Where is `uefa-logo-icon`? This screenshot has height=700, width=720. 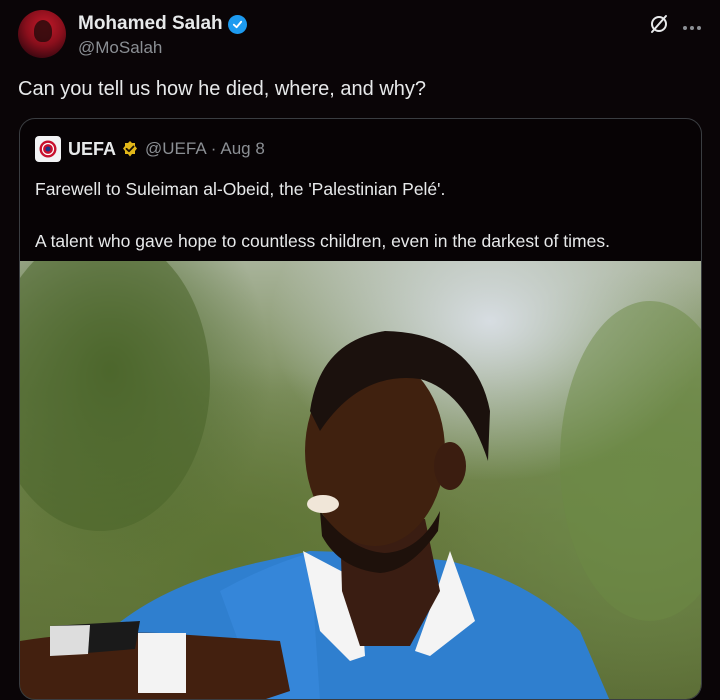
uefa-logo-icon is located at coordinates (48, 149).